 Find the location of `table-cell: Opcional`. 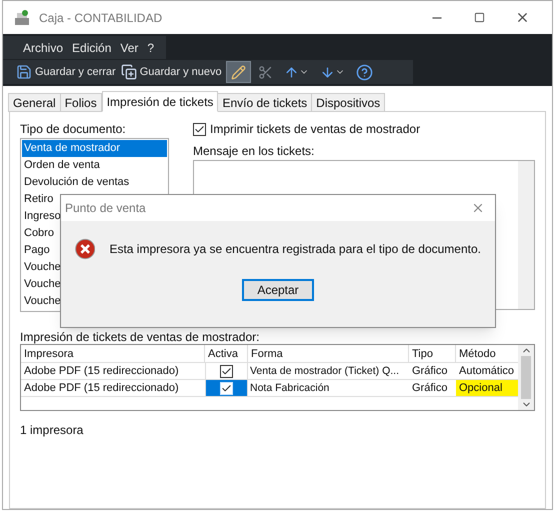

table-cell: Opcional is located at coordinates (487, 388).